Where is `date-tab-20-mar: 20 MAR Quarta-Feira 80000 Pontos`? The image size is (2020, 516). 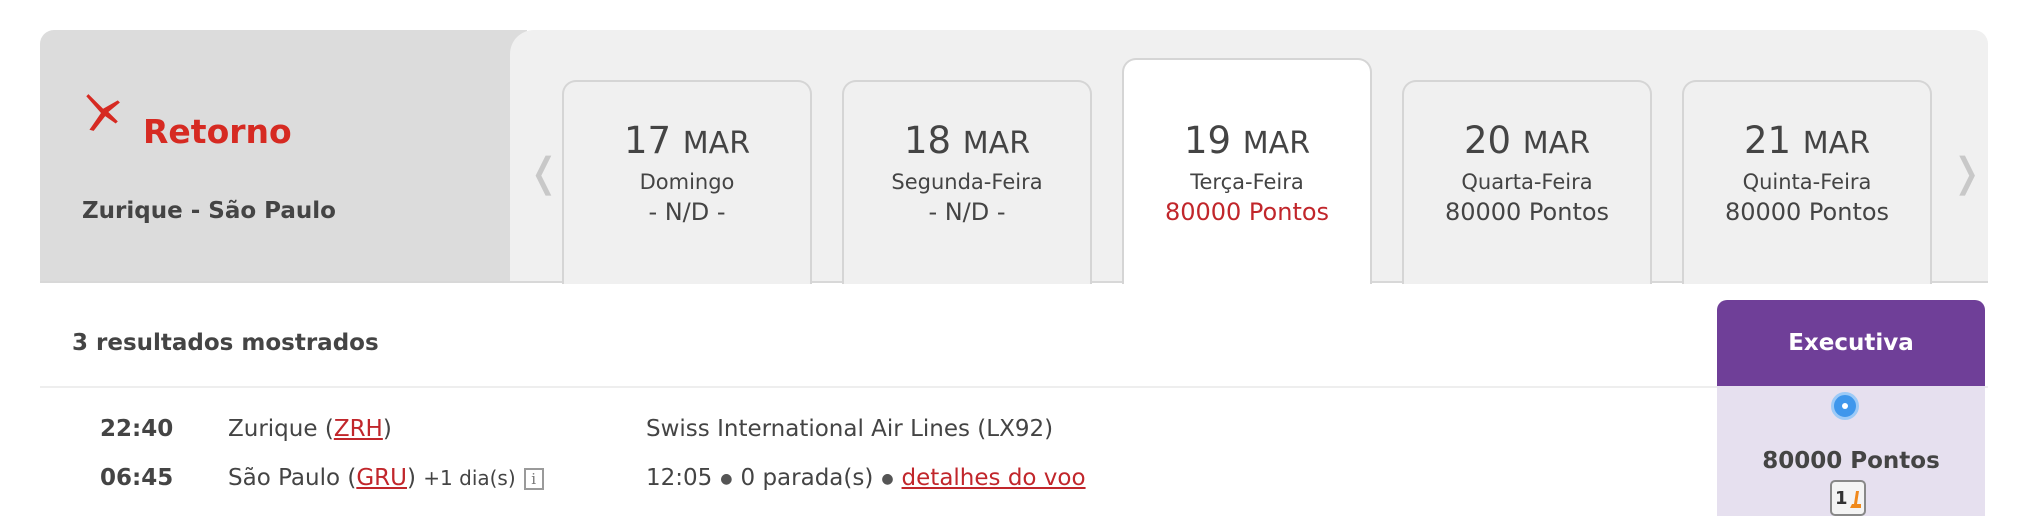 date-tab-20-mar: 20 MAR Quarta-Feira 80000 Pontos is located at coordinates (1527, 182).